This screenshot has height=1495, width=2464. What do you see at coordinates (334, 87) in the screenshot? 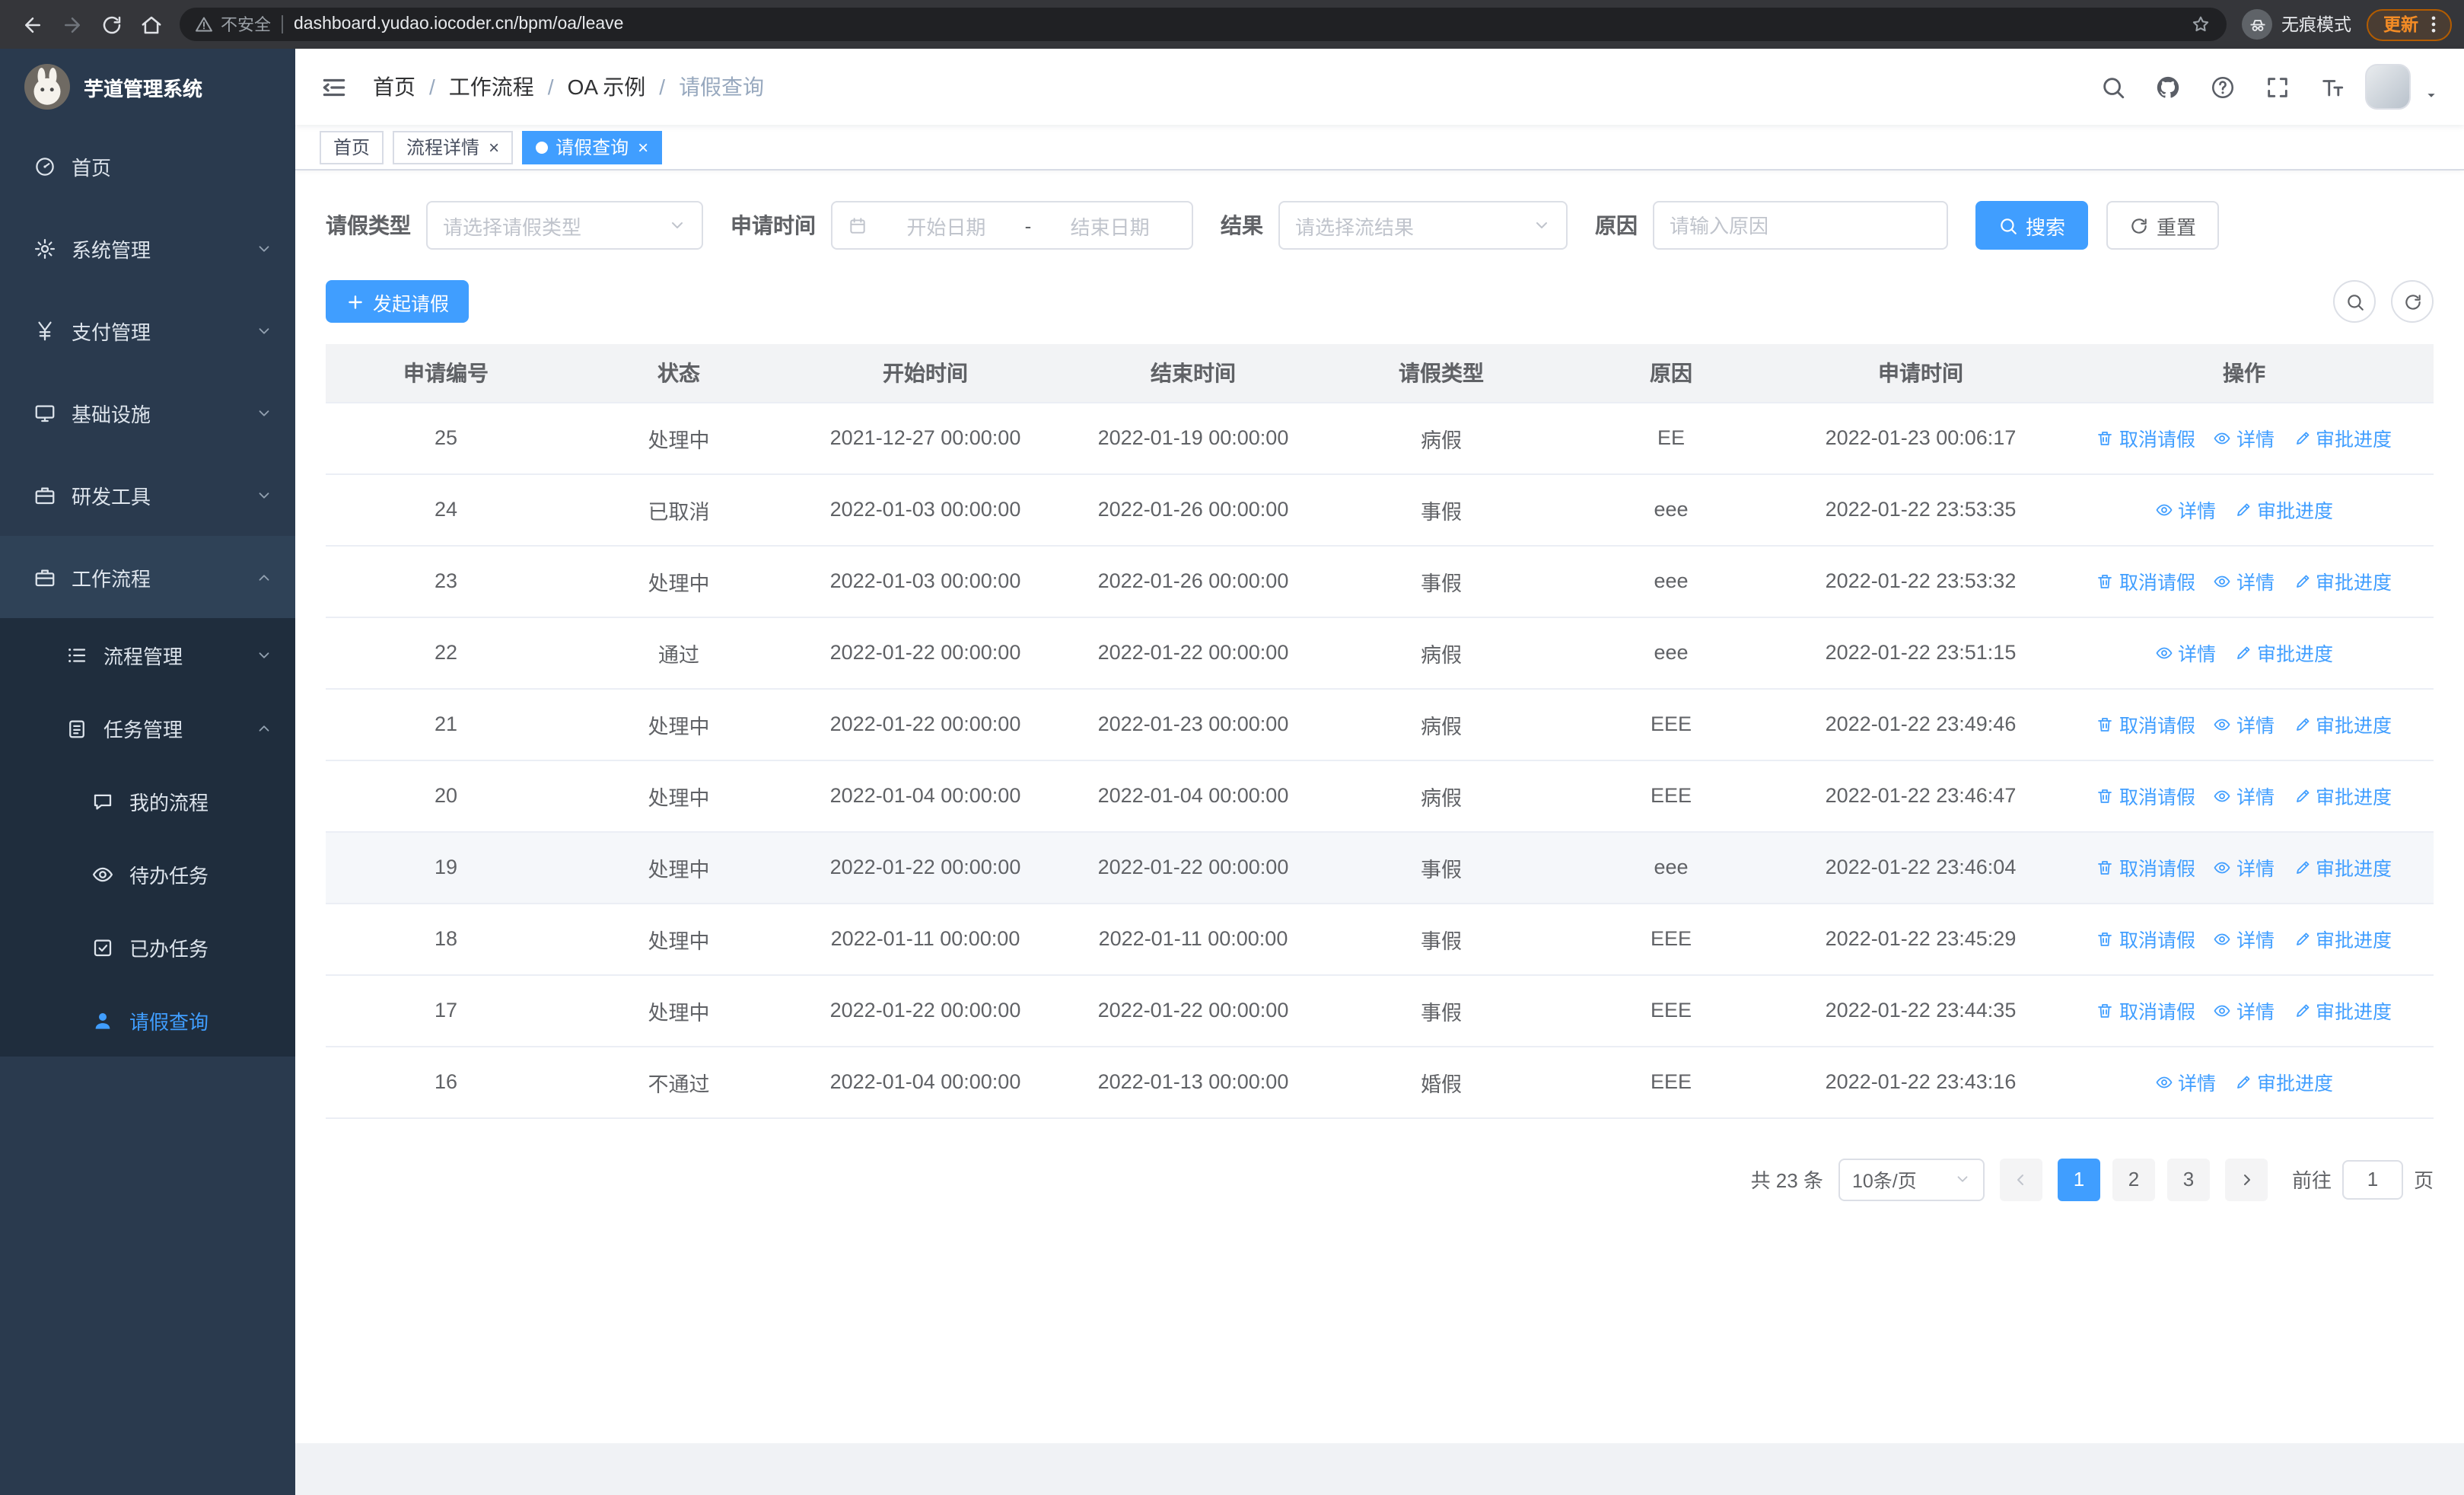
I see `sidebar-fold-icon` at bounding box center [334, 87].